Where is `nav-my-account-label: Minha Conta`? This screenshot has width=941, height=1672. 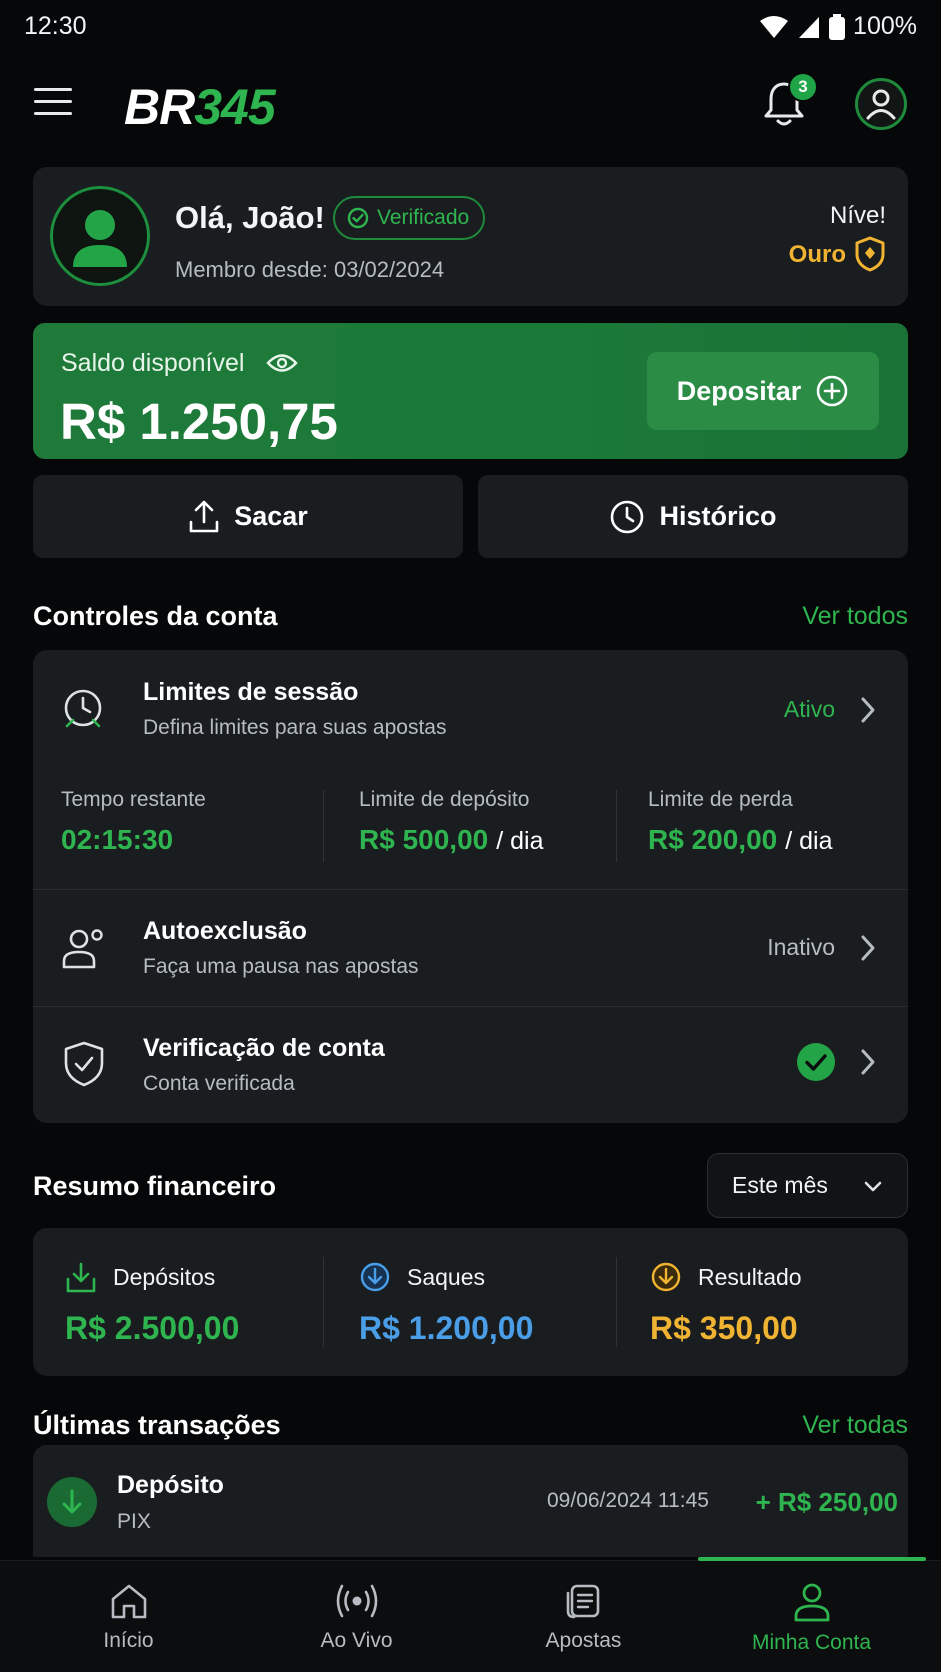 nav-my-account-label: Minha Conta is located at coordinates (811, 1642).